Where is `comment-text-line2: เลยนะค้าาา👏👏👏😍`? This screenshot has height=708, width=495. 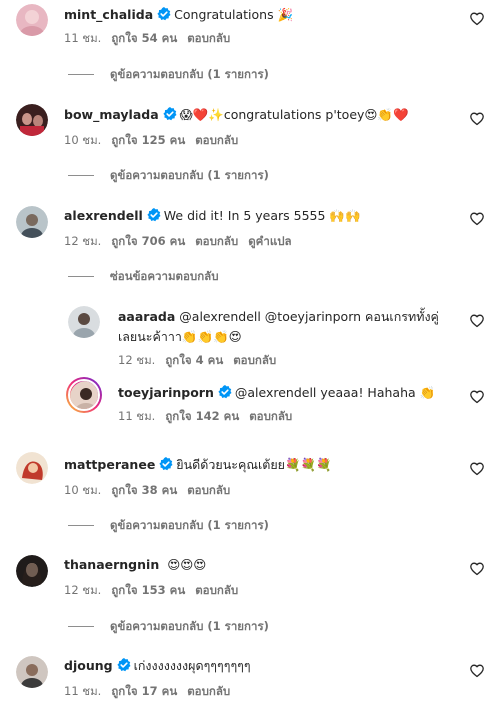
comment-text-line2: เลยนะค้าาา👏👏👏😍 is located at coordinates (180, 336).